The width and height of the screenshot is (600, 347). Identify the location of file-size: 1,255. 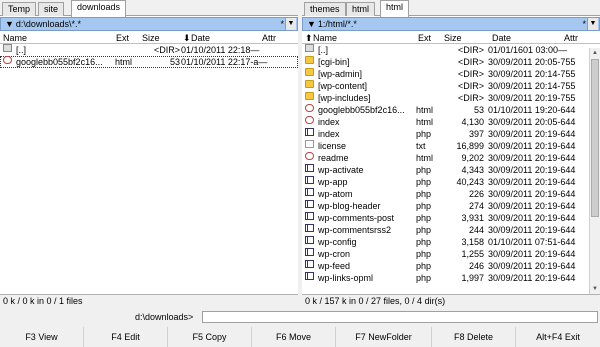
(472, 254).